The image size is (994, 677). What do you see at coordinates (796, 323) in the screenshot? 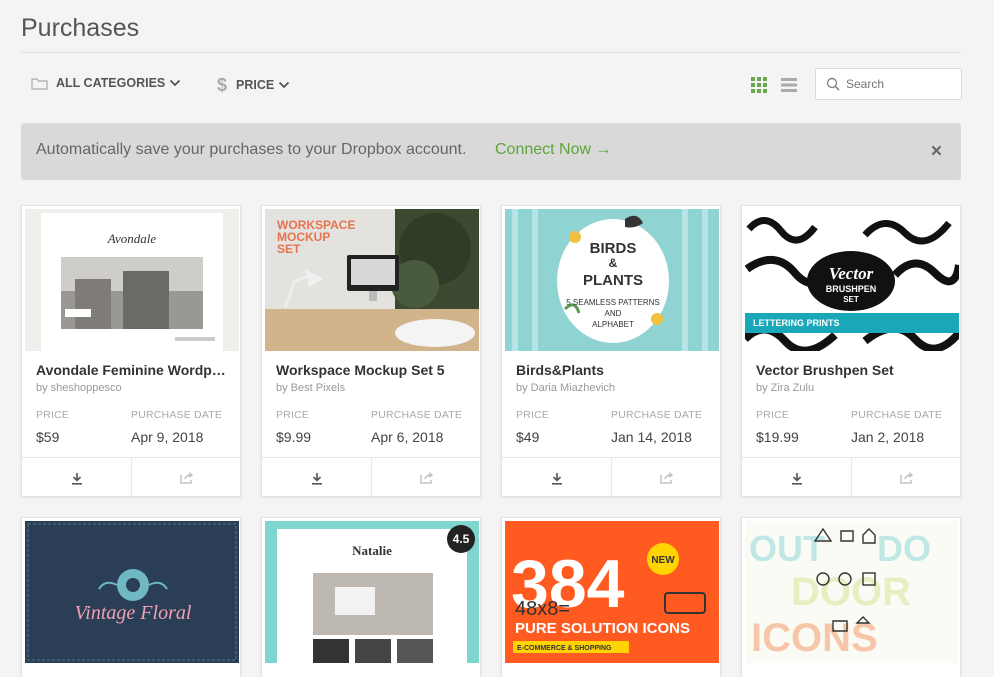
I see `thumb-text: LETTERING PRINTS` at bounding box center [796, 323].